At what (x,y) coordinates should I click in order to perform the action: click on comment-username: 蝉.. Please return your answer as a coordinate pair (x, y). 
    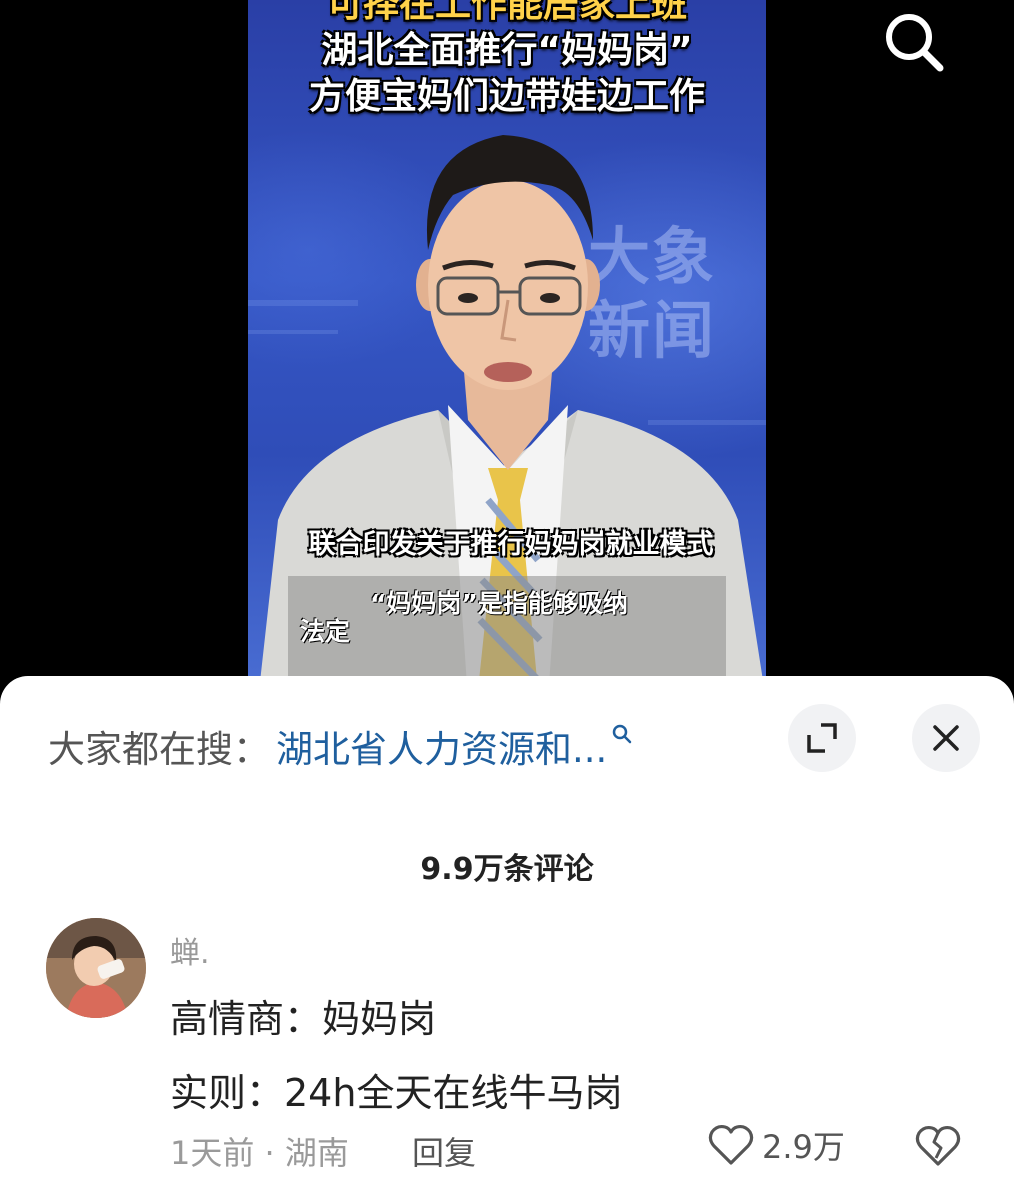
    Looking at the image, I should click on (190, 950).